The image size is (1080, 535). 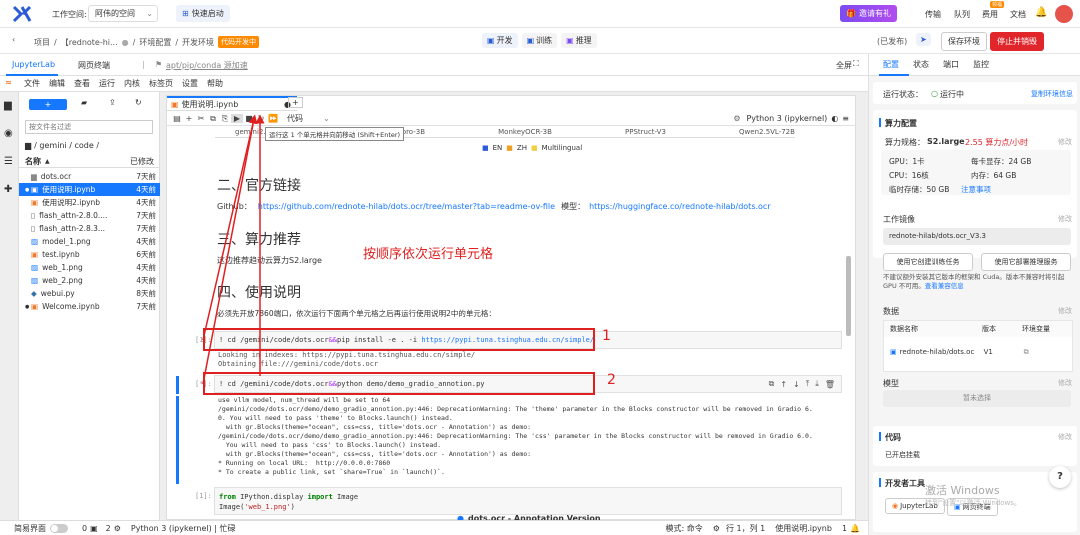 I want to click on fee-link: 费用, so click(x=990, y=14).